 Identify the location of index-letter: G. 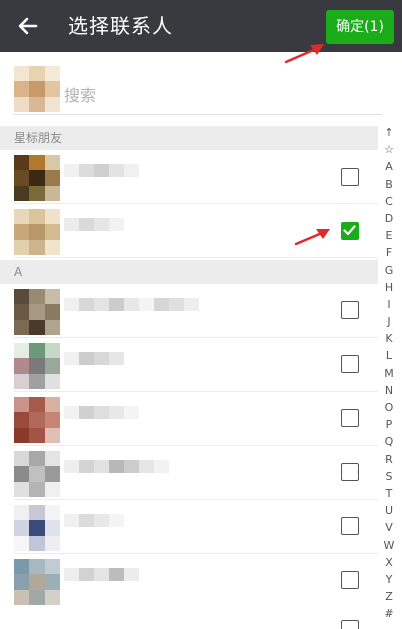
(389, 270).